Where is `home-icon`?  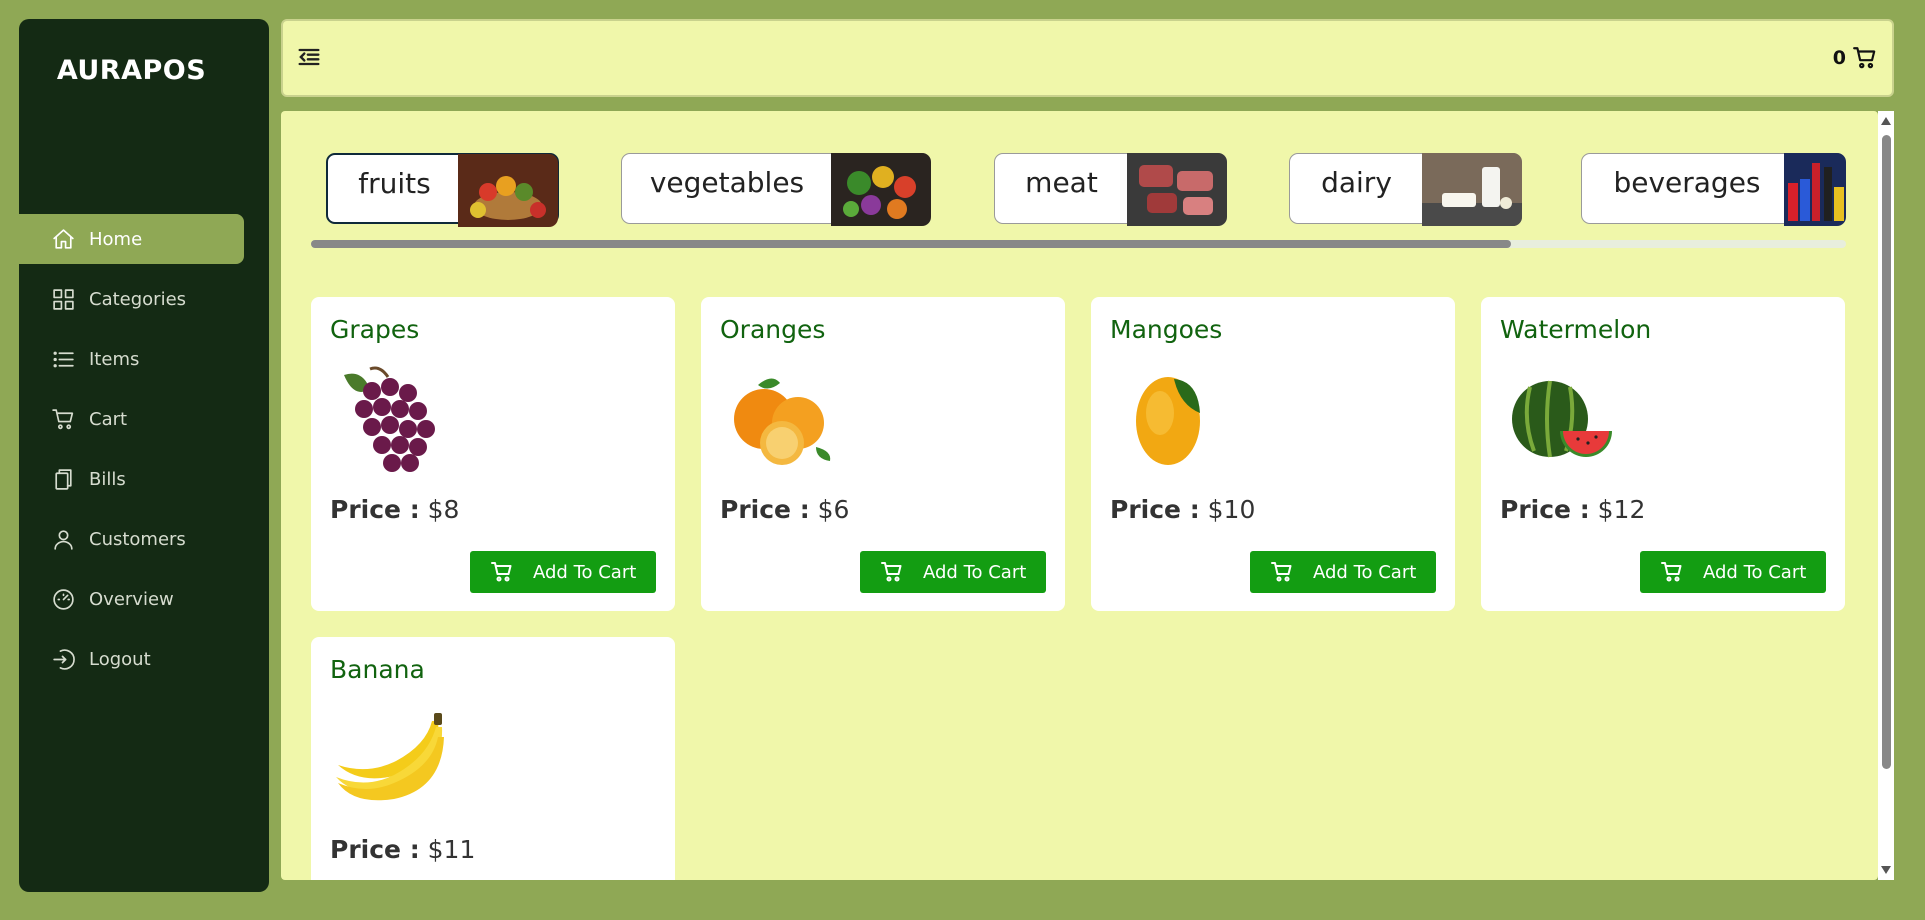
home-icon is located at coordinates (63, 239).